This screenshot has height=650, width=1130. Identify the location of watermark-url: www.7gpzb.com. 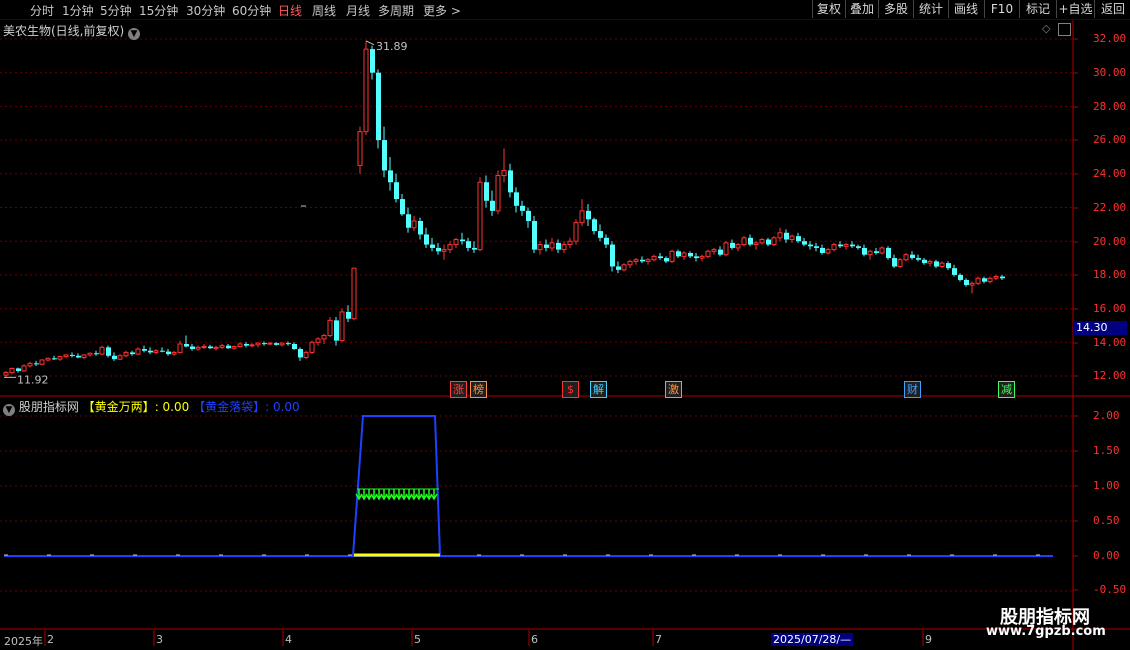
(1046, 631).